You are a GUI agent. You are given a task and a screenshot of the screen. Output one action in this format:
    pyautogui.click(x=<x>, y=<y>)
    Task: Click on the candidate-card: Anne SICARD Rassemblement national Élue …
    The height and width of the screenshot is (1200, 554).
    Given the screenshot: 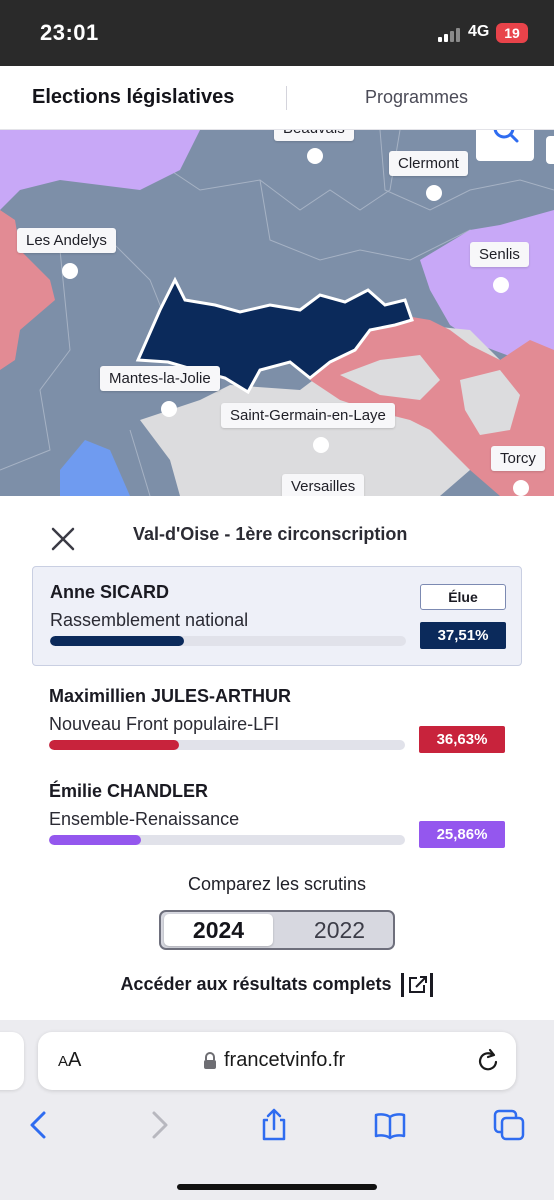 What is the action you would take?
    pyautogui.click(x=277, y=616)
    